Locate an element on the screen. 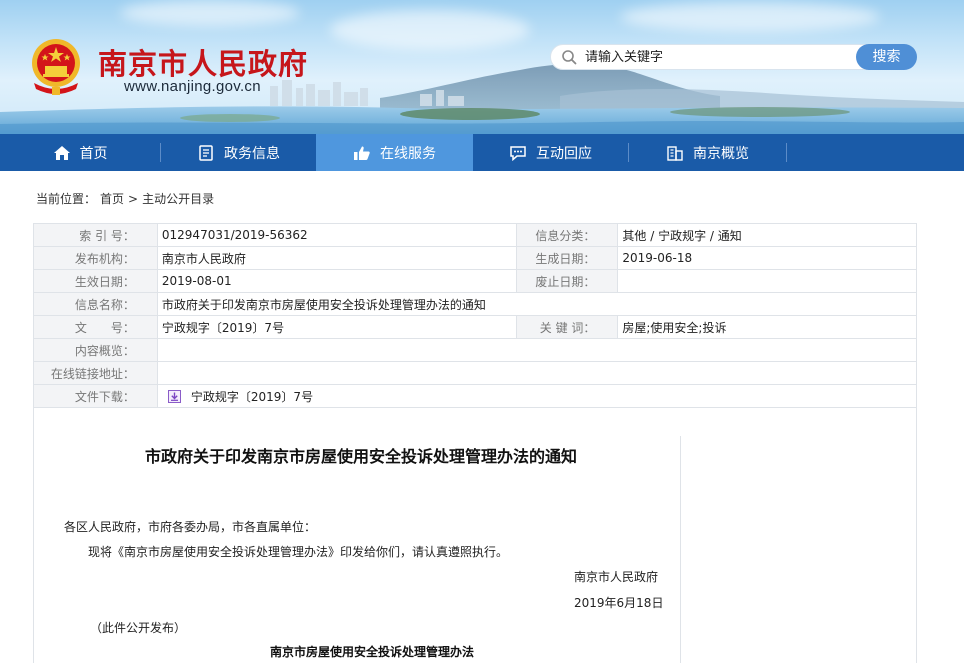 Image resolution: width=964 pixels, height=663 pixels. nav-divider is located at coordinates (786, 152).